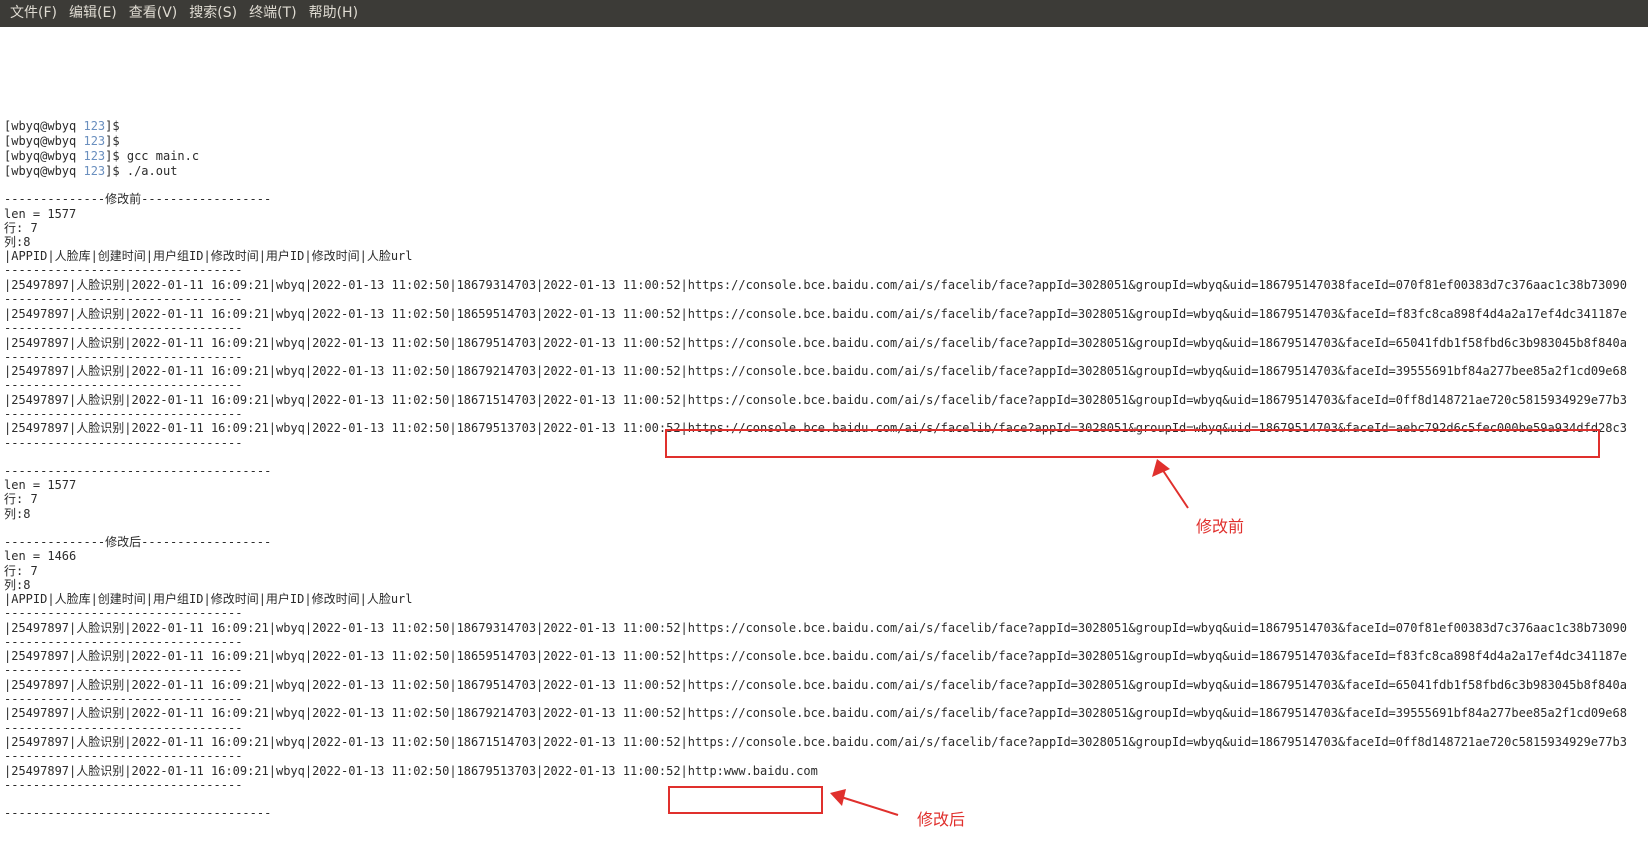 The width and height of the screenshot is (1648, 851). Describe the element at coordinates (1220, 526) in the screenshot. I see `annotation-before-label: 修改前` at that location.